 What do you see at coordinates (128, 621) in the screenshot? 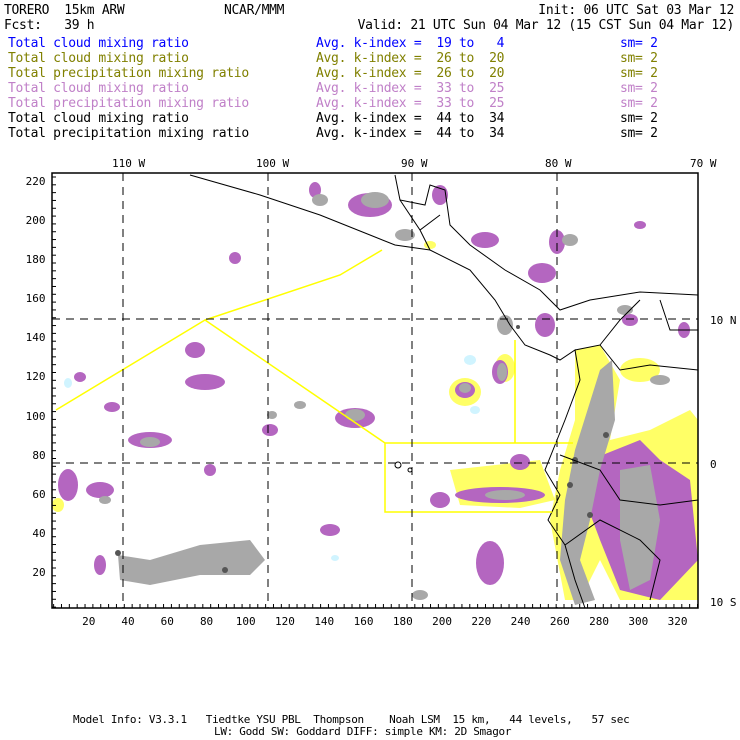
I see `x-tick-label: 40` at bounding box center [128, 621].